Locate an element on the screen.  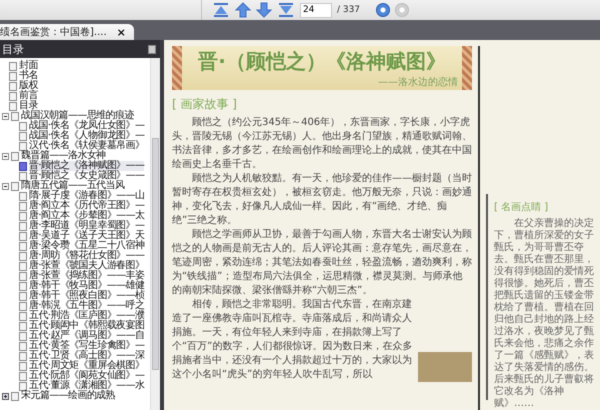
outline-item: 唐·张萱《虢国夫人游春图》 is located at coordinates (75, 266).